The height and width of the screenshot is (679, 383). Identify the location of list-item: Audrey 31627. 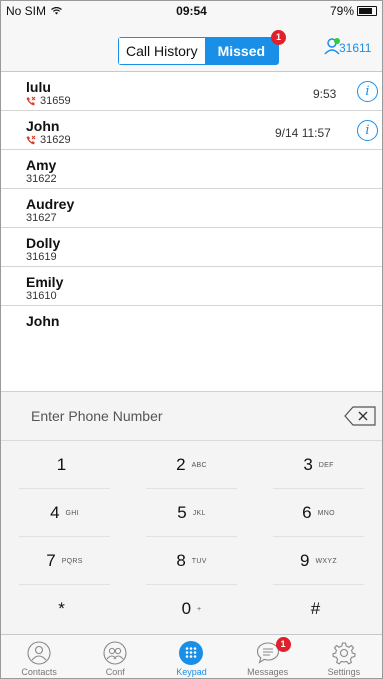
(191, 208).